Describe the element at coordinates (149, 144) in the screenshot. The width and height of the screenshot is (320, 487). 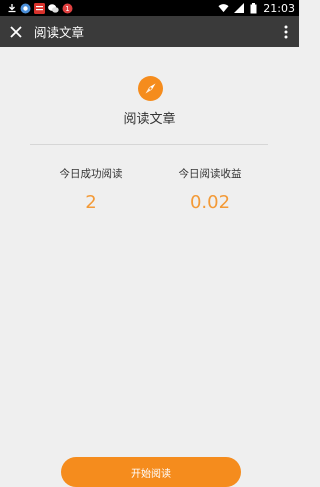
I see `divider` at that location.